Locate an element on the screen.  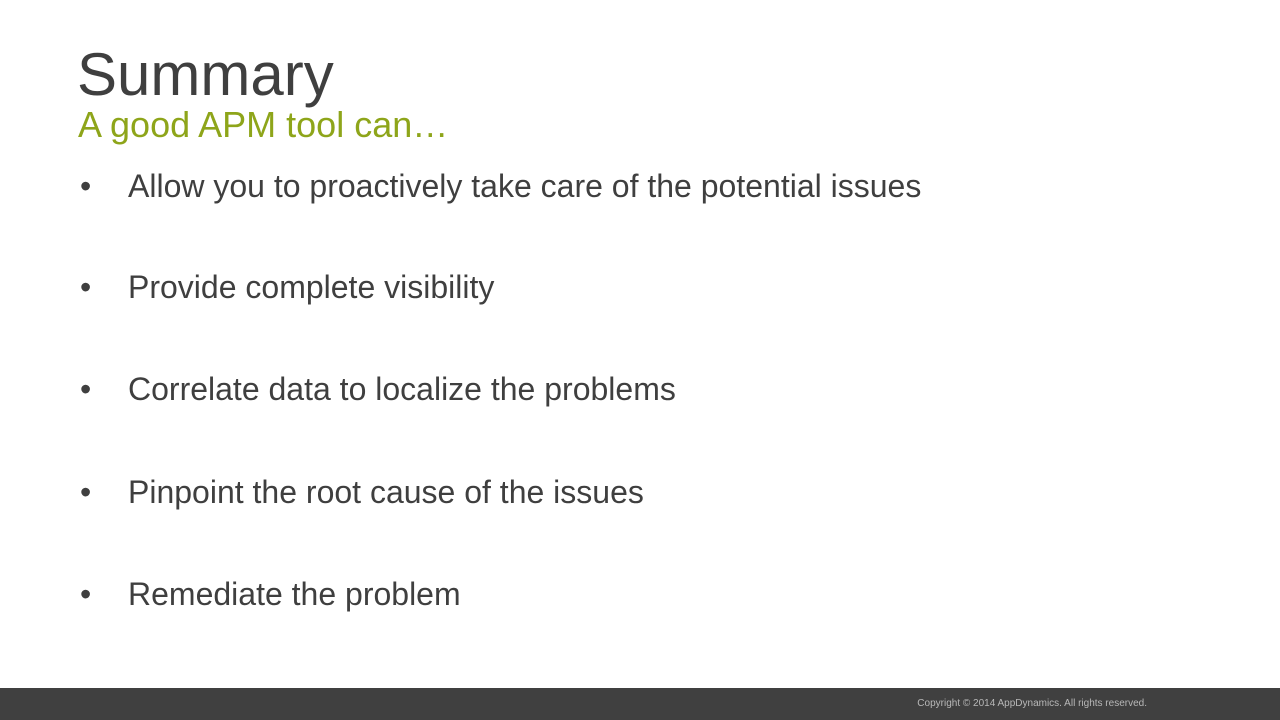
slide-title: Summary is located at coordinates (205, 74).